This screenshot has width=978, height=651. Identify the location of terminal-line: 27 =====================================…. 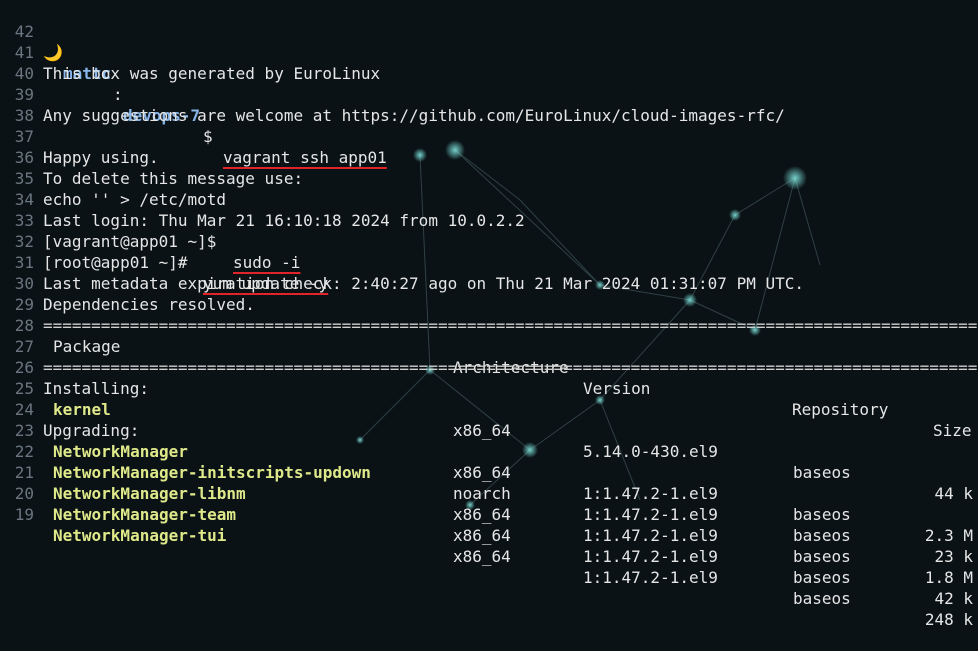
(489, 346).